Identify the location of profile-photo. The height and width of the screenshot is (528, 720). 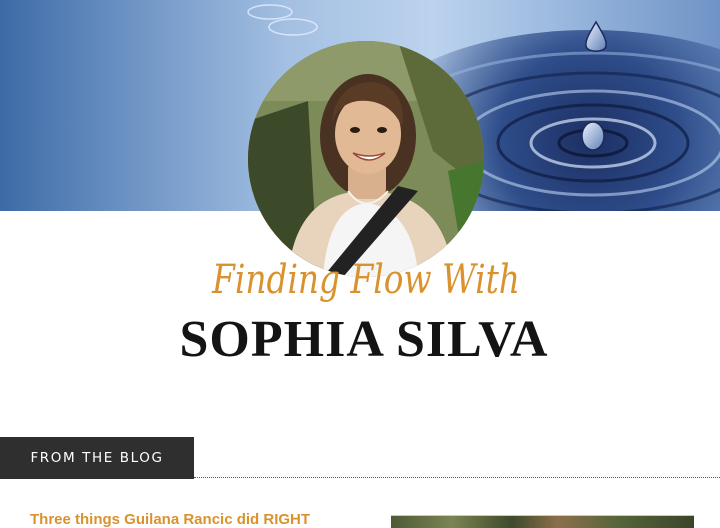
(366, 159).